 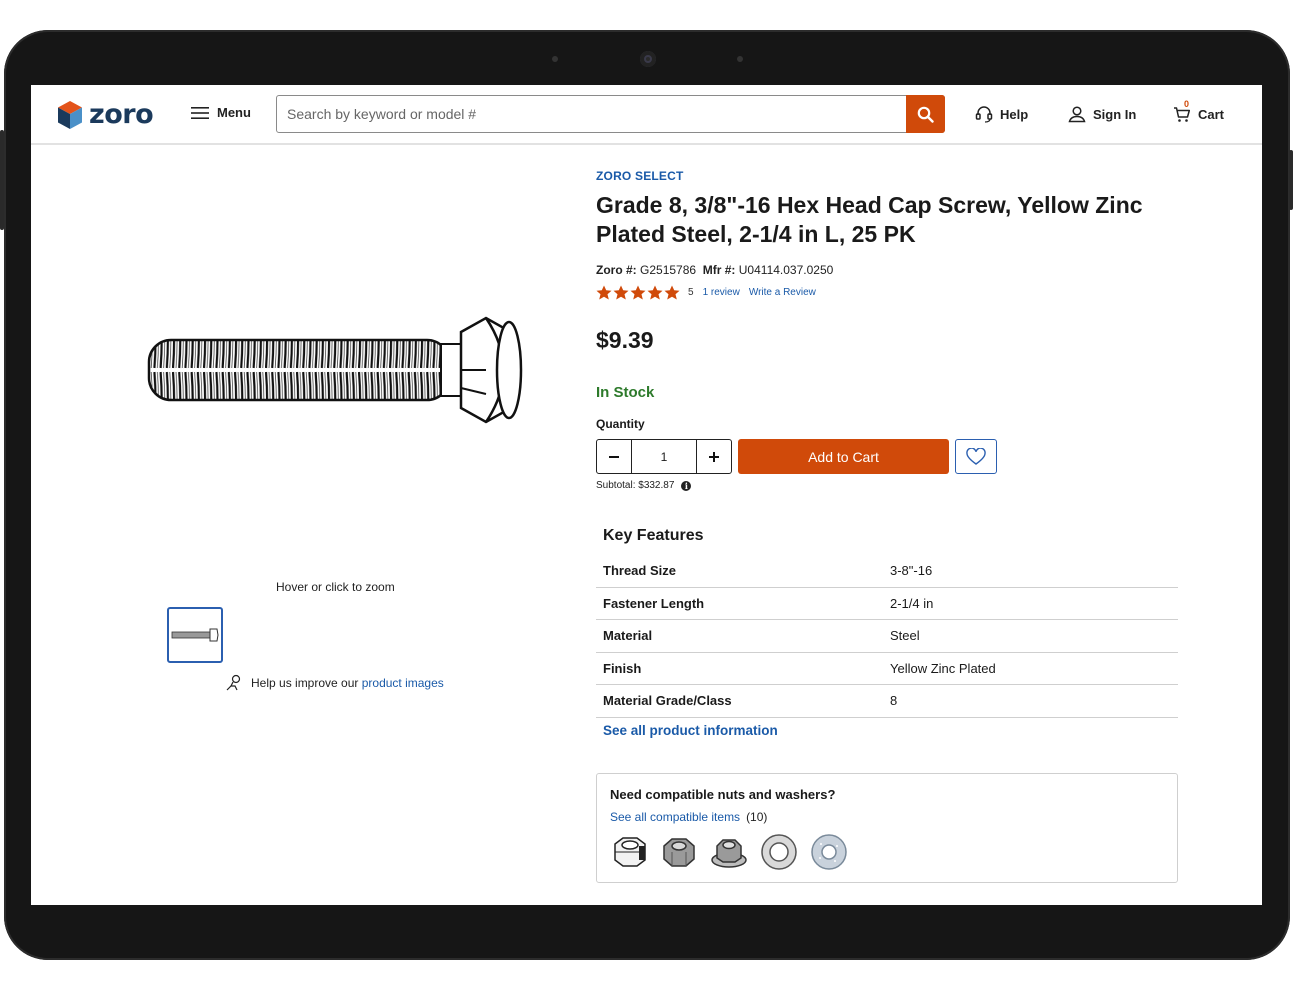 What do you see at coordinates (654, 603) in the screenshot?
I see `feature-label: Fastener Length` at bounding box center [654, 603].